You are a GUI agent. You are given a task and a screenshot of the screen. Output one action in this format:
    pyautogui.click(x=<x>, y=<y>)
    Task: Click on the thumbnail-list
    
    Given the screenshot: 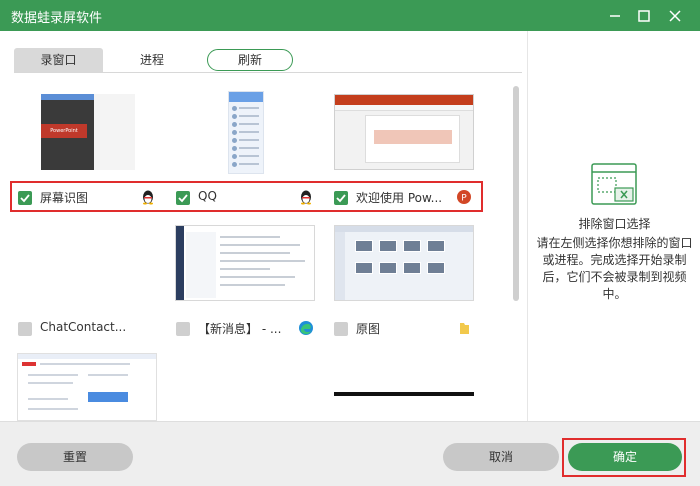 What is the action you would take?
    pyautogui.click(x=201, y=265)
    